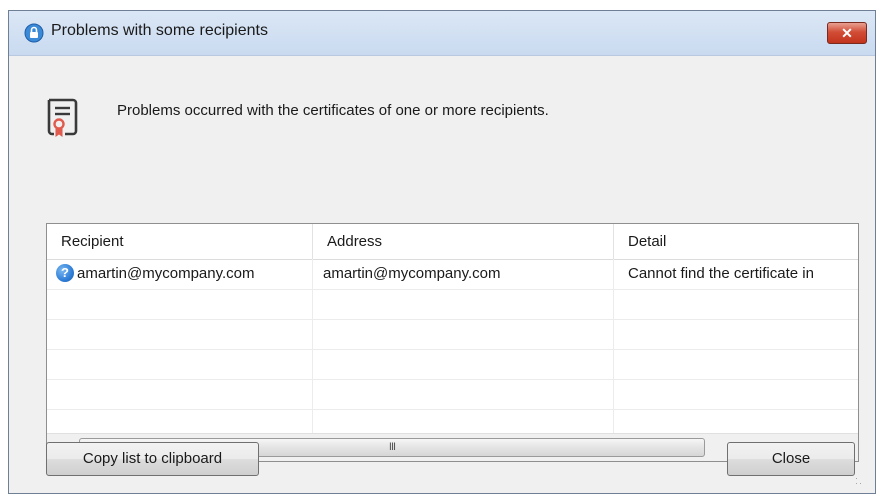  I want to click on window-title: Problems with some recipients, so click(159, 30).